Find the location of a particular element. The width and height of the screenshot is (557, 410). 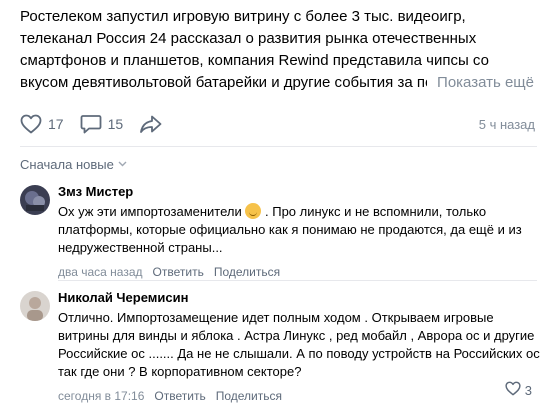

comment-author: Змз Мистер is located at coordinates (299, 192).